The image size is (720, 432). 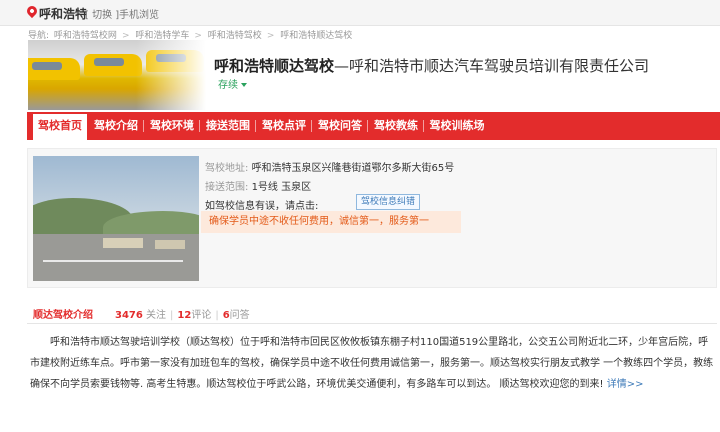 What do you see at coordinates (316, 36) in the screenshot?
I see `breadcrumb-current: 呼和浩特顺达驾校` at bounding box center [316, 36].